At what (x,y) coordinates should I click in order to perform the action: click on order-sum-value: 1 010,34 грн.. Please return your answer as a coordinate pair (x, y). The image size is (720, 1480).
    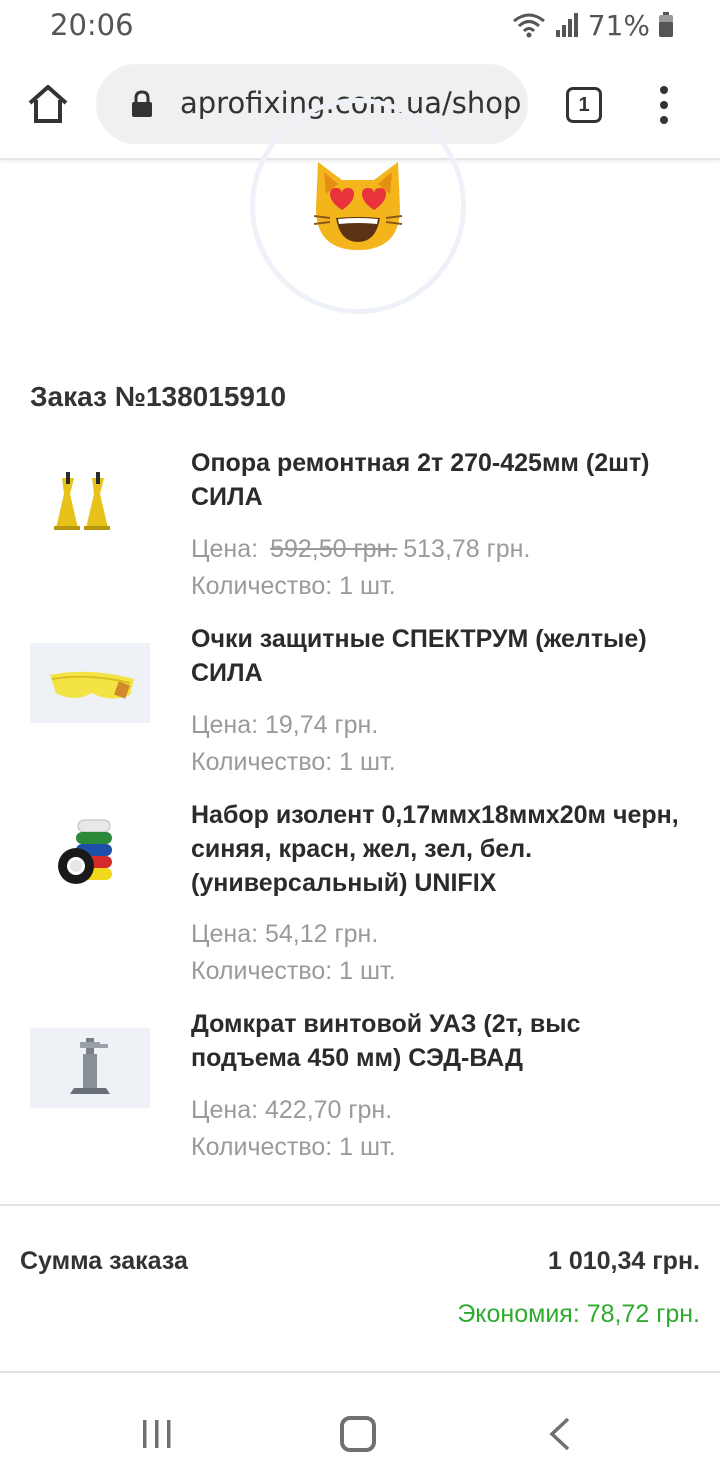
    Looking at the image, I should click on (624, 1261).